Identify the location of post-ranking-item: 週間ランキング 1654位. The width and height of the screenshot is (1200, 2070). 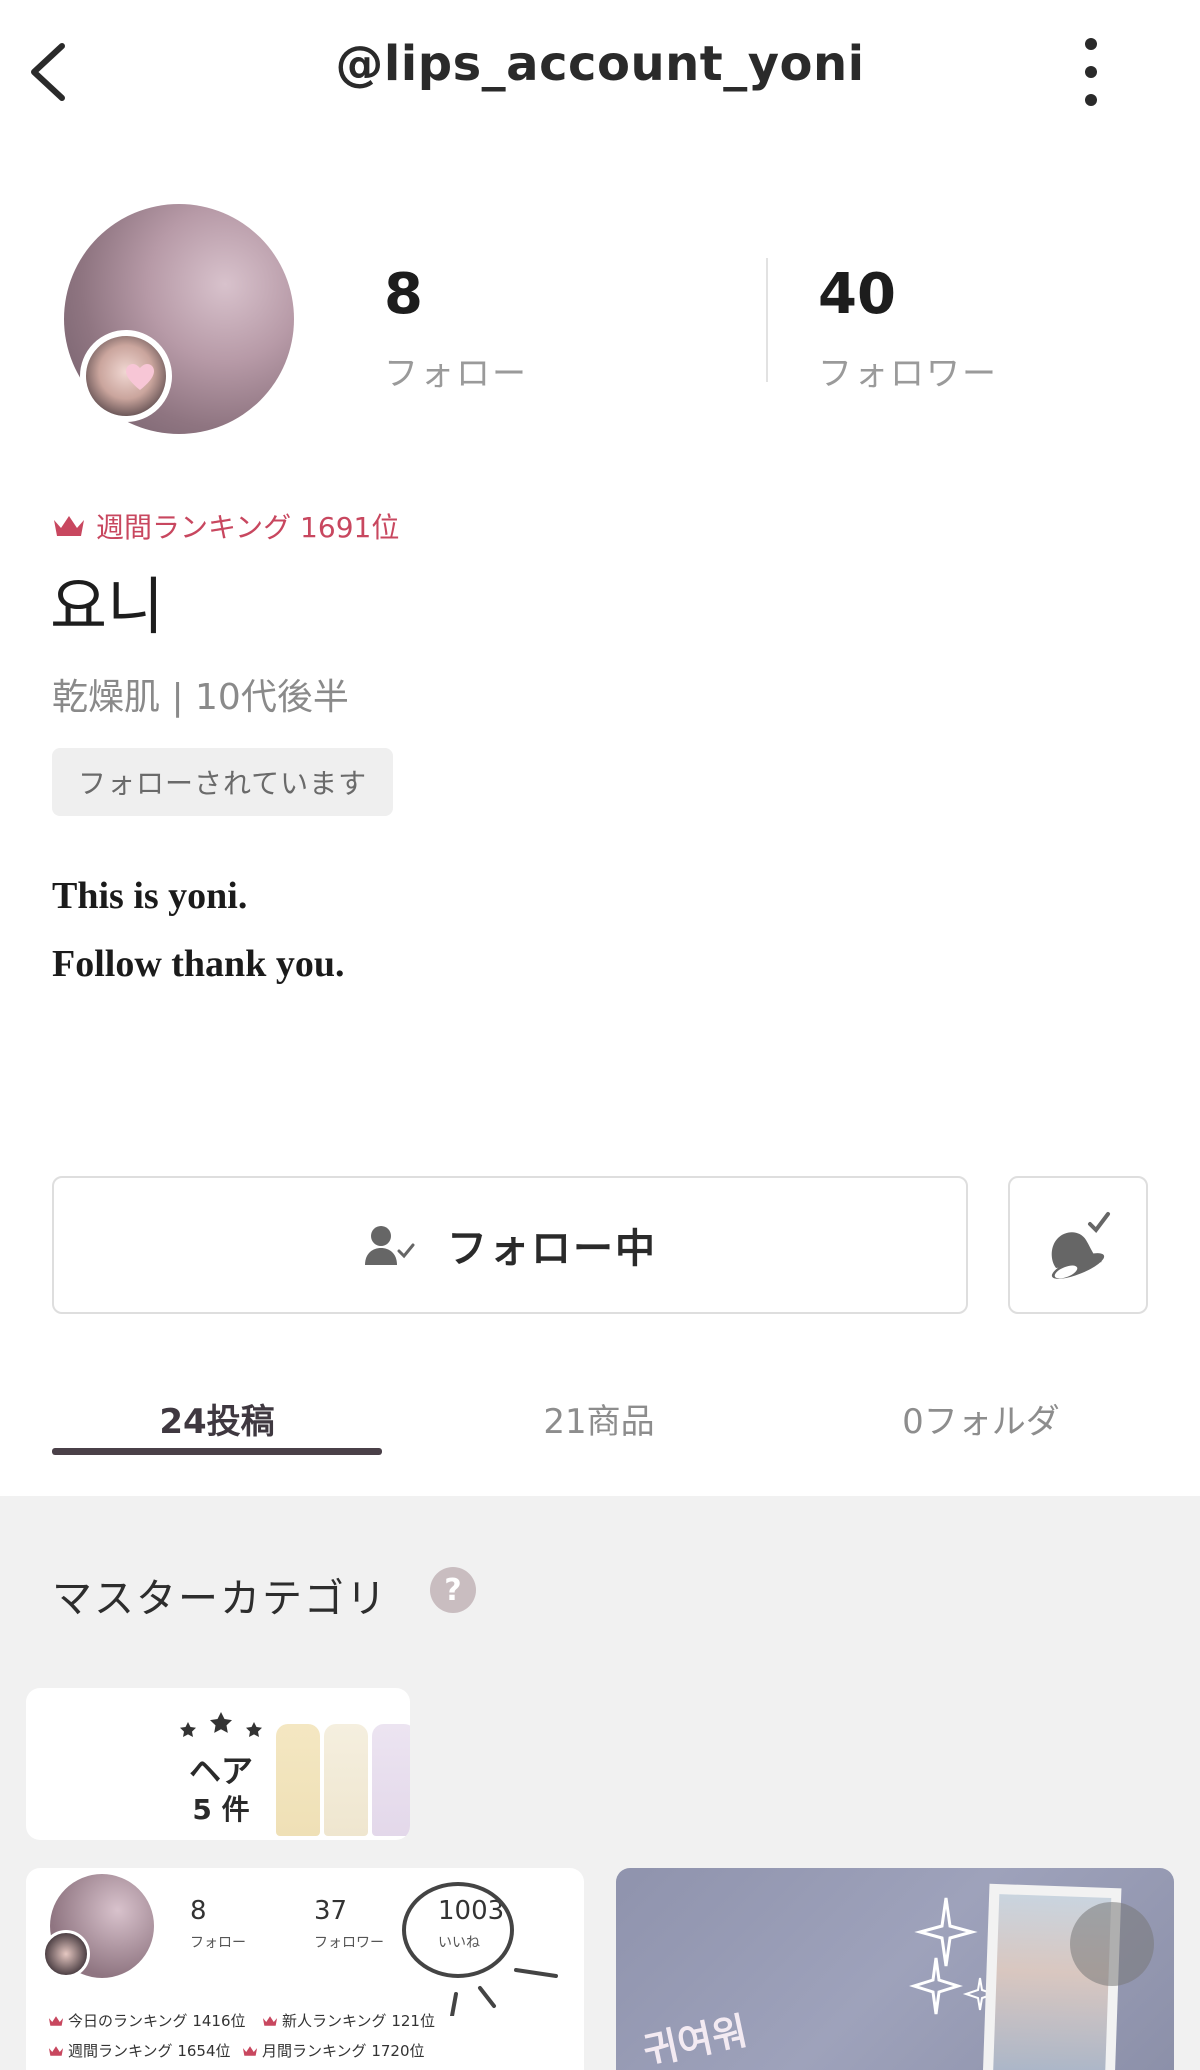
(139, 2050).